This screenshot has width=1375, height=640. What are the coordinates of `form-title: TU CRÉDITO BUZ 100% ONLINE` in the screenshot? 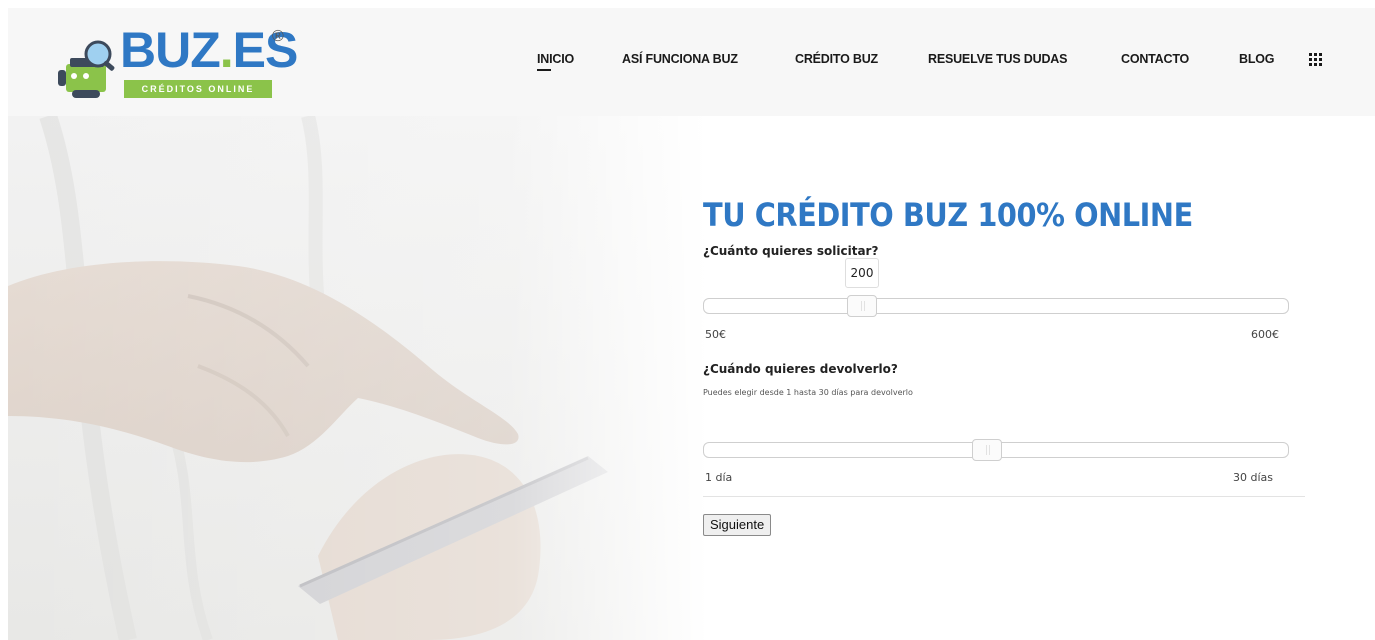 It's located at (948, 215).